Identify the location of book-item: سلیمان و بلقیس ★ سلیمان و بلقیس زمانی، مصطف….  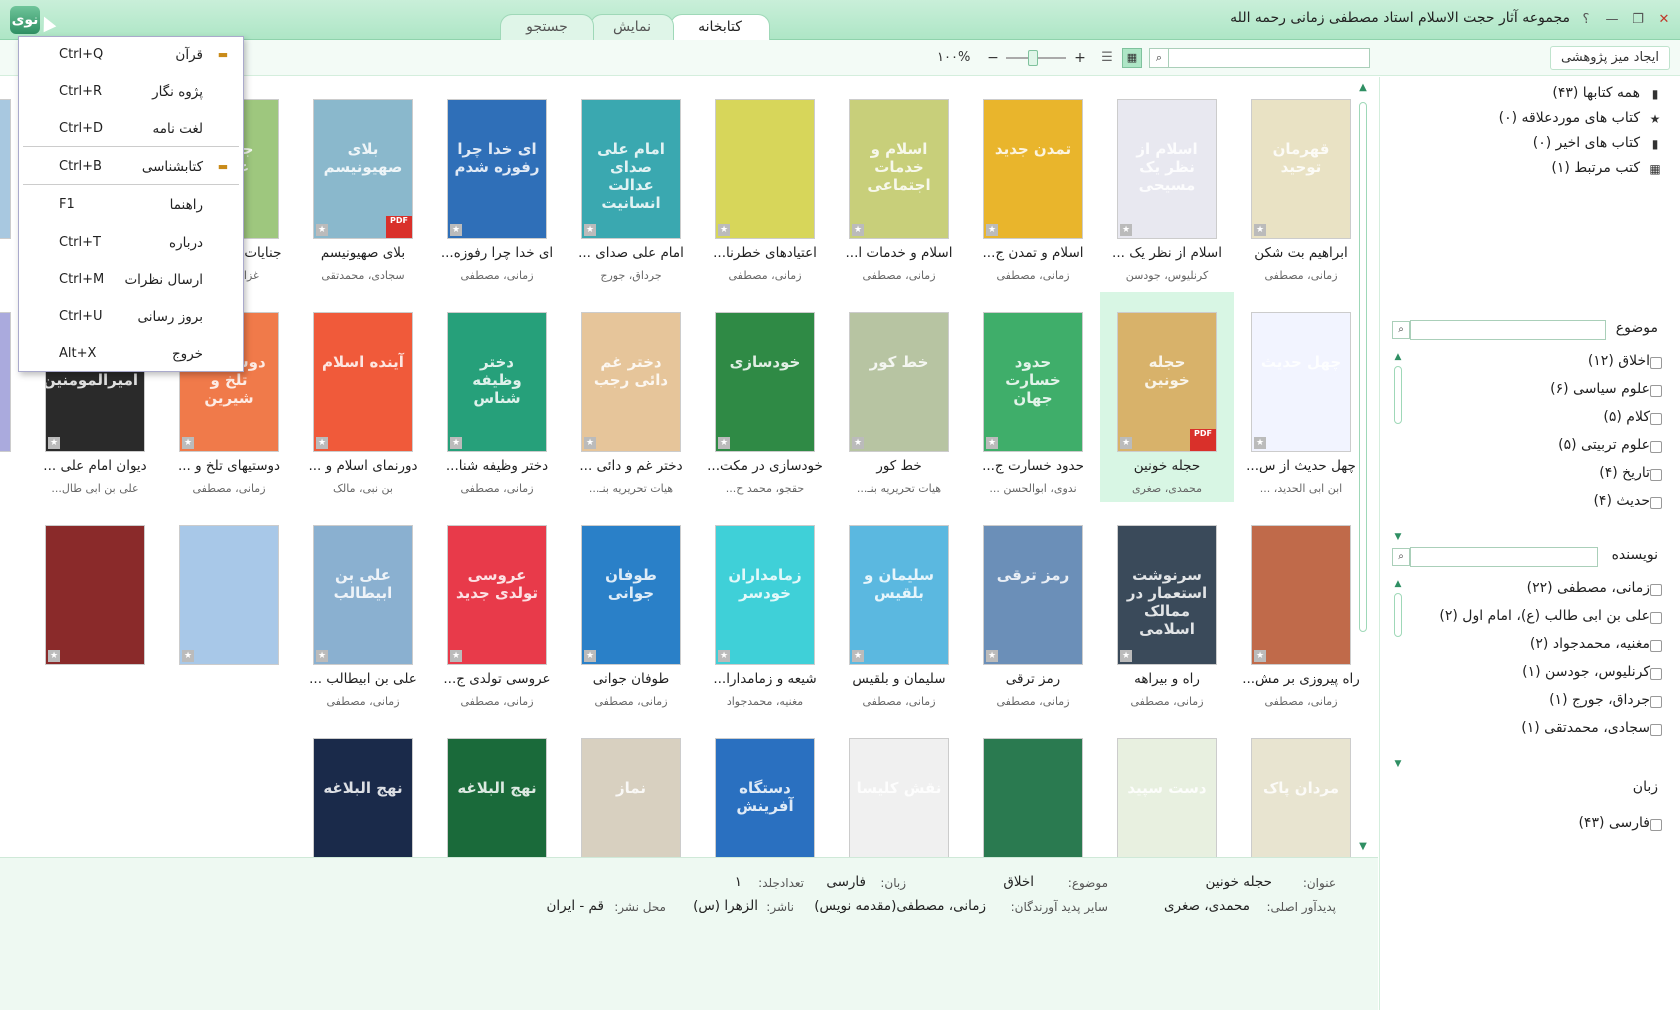
(899, 610).